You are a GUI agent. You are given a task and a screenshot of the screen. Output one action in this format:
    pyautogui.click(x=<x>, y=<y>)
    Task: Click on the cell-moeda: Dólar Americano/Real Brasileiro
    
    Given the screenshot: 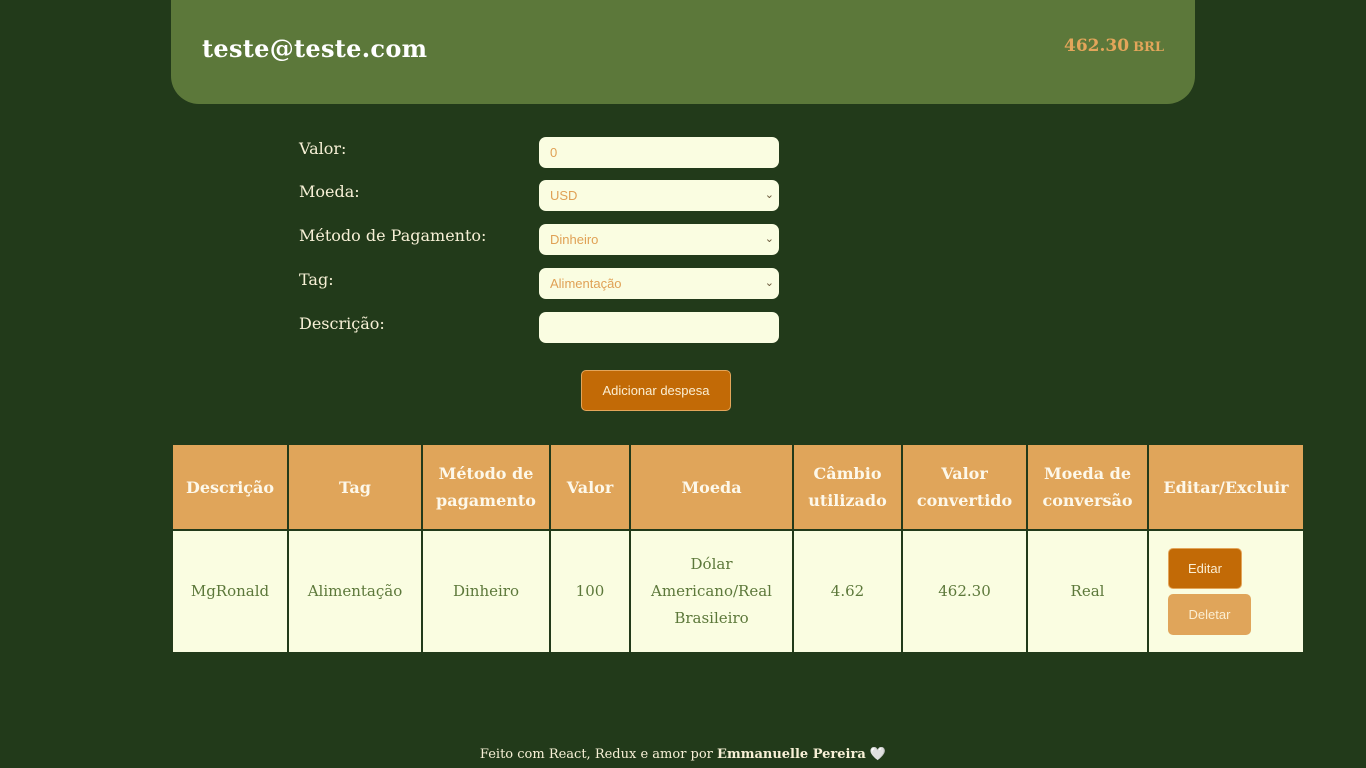 What is the action you would take?
    pyautogui.click(x=711, y=591)
    